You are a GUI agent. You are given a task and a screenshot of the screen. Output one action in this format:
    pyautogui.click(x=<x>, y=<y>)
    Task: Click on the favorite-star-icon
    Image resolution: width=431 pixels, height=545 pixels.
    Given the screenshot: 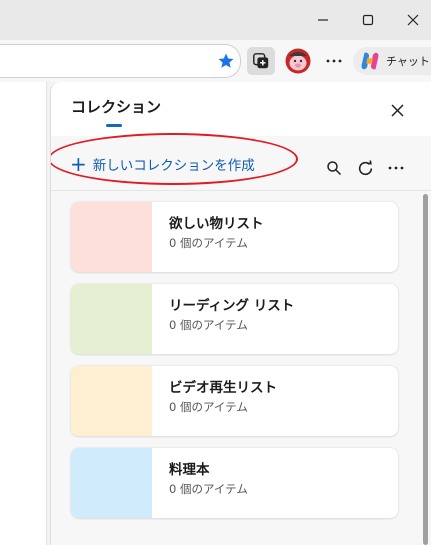 What is the action you would take?
    pyautogui.click(x=226, y=60)
    